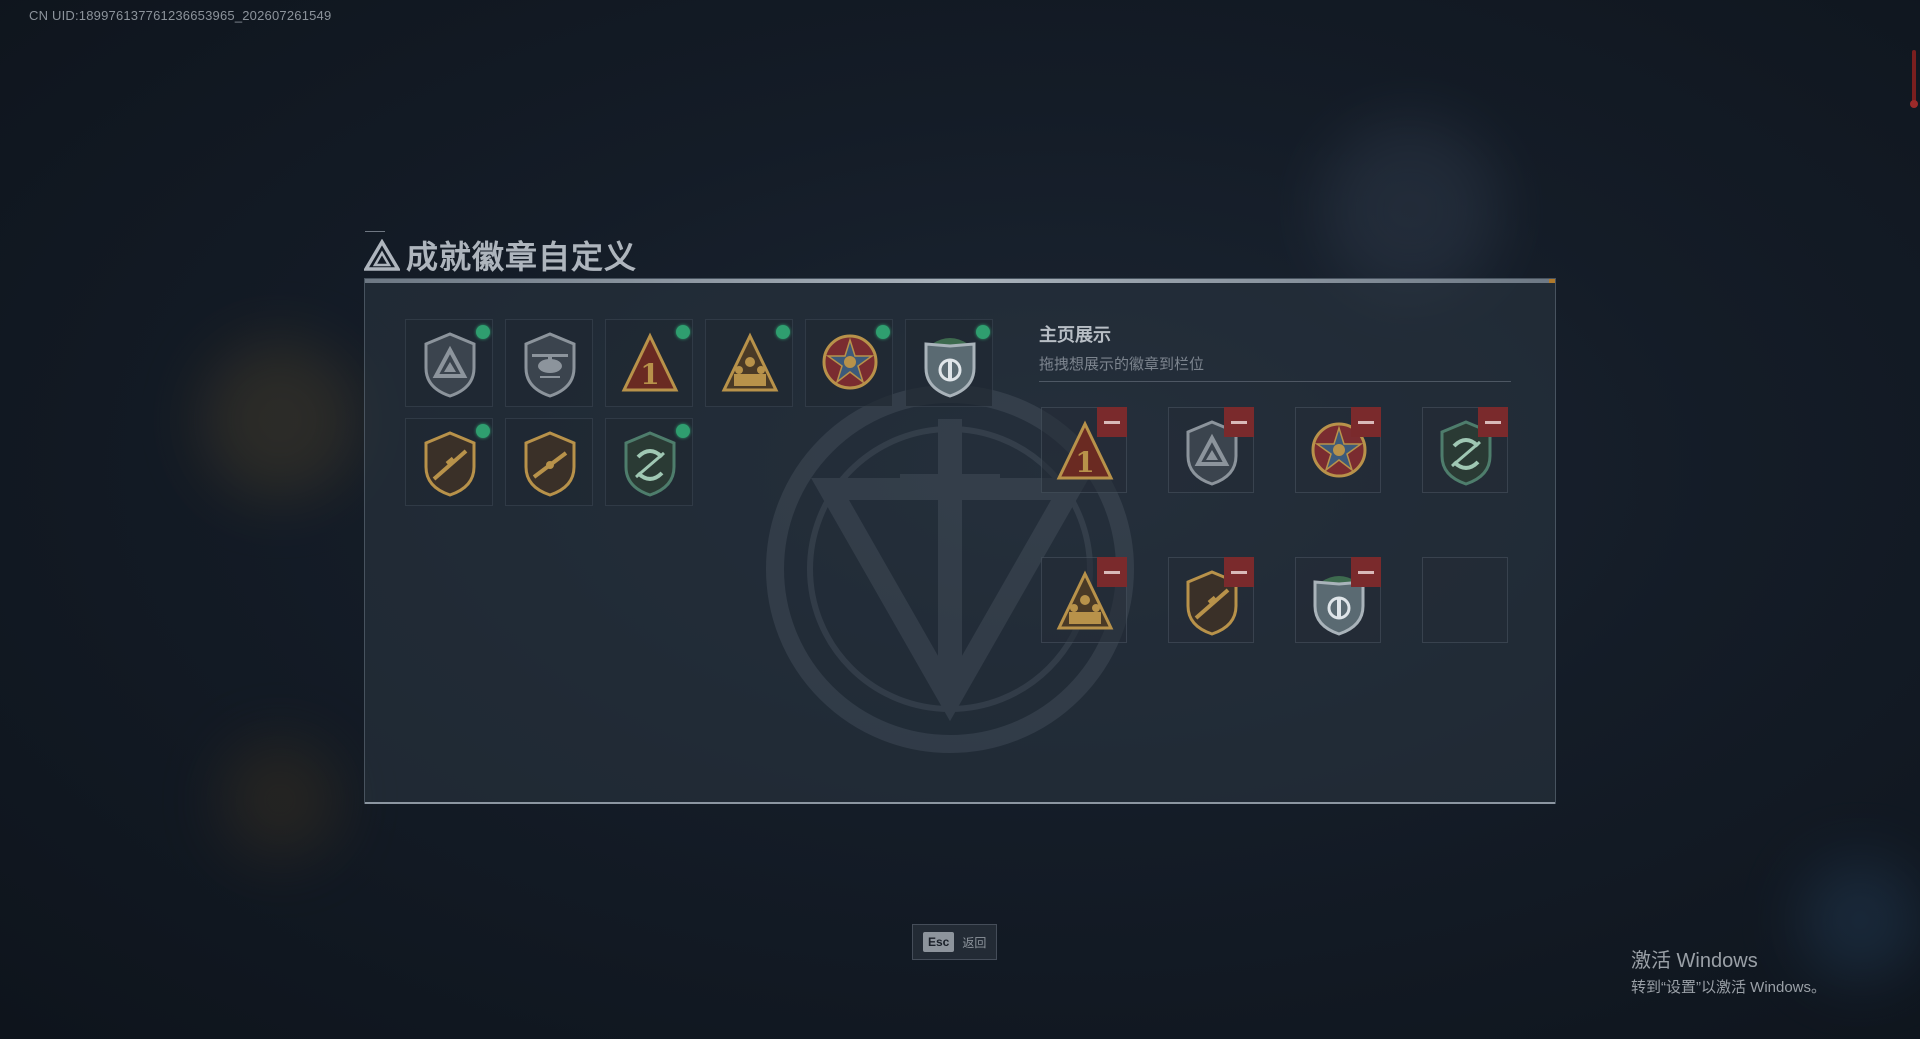 This screenshot has width=1920, height=1039. I want to click on helicopter-shield-icon, so click(550, 365).